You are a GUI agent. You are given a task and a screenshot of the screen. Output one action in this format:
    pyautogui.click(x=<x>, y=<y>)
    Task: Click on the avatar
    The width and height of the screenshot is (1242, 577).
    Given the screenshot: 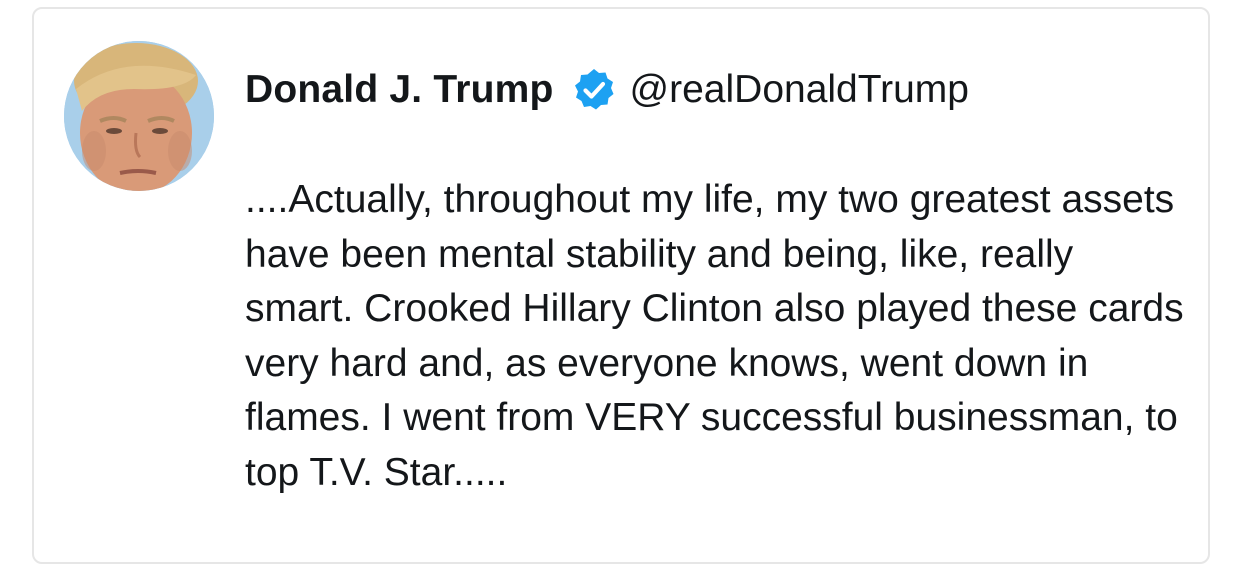 What is the action you would take?
    pyautogui.click(x=139, y=116)
    